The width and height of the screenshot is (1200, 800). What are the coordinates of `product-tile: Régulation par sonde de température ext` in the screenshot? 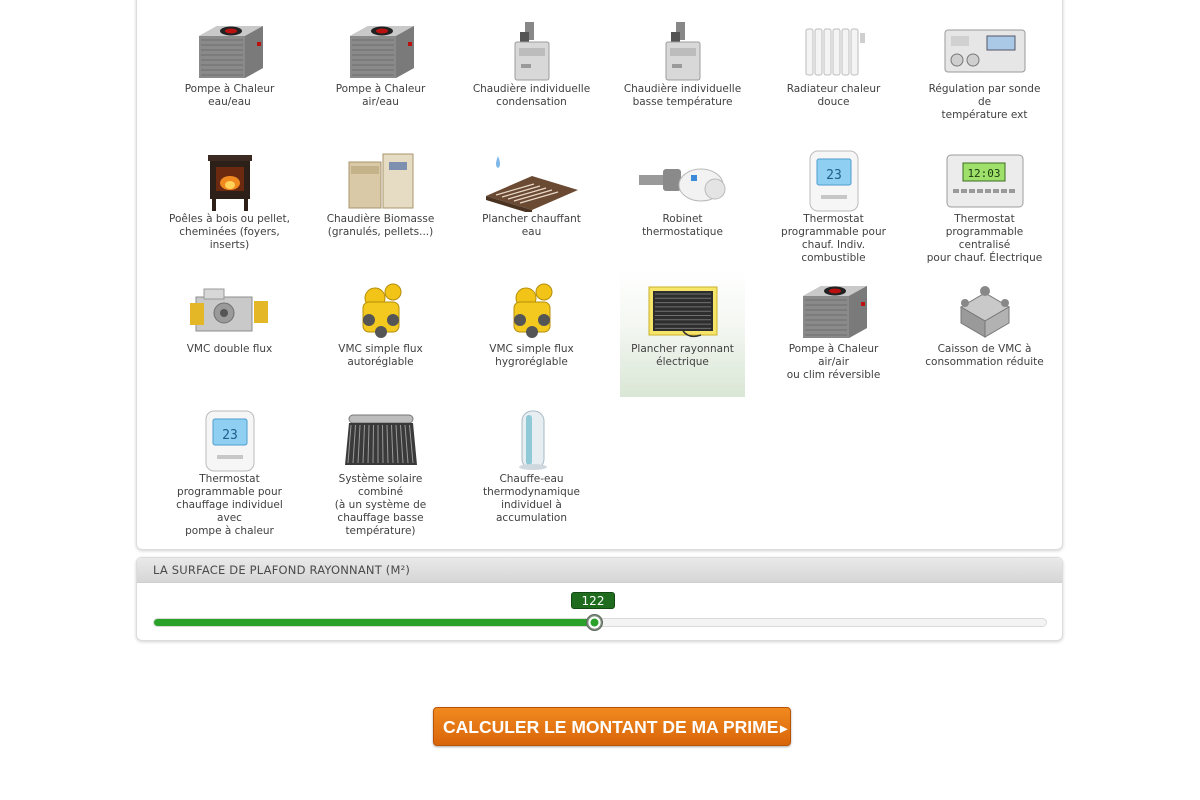 It's located at (984, 73).